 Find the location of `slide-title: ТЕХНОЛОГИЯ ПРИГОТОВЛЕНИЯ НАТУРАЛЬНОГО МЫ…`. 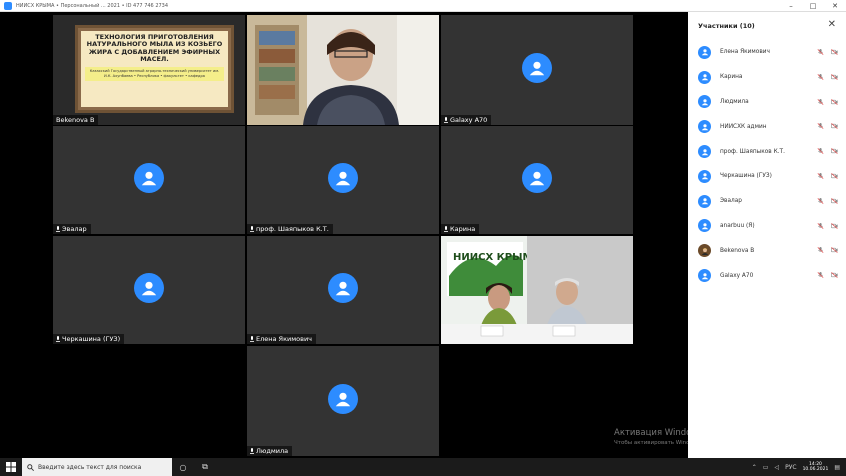

slide-title: ТЕХНОЛОГИЯ ПРИГОТОВЛЕНИЯ НАТУРАЛЬНОГО МЫ… is located at coordinates (154, 48).